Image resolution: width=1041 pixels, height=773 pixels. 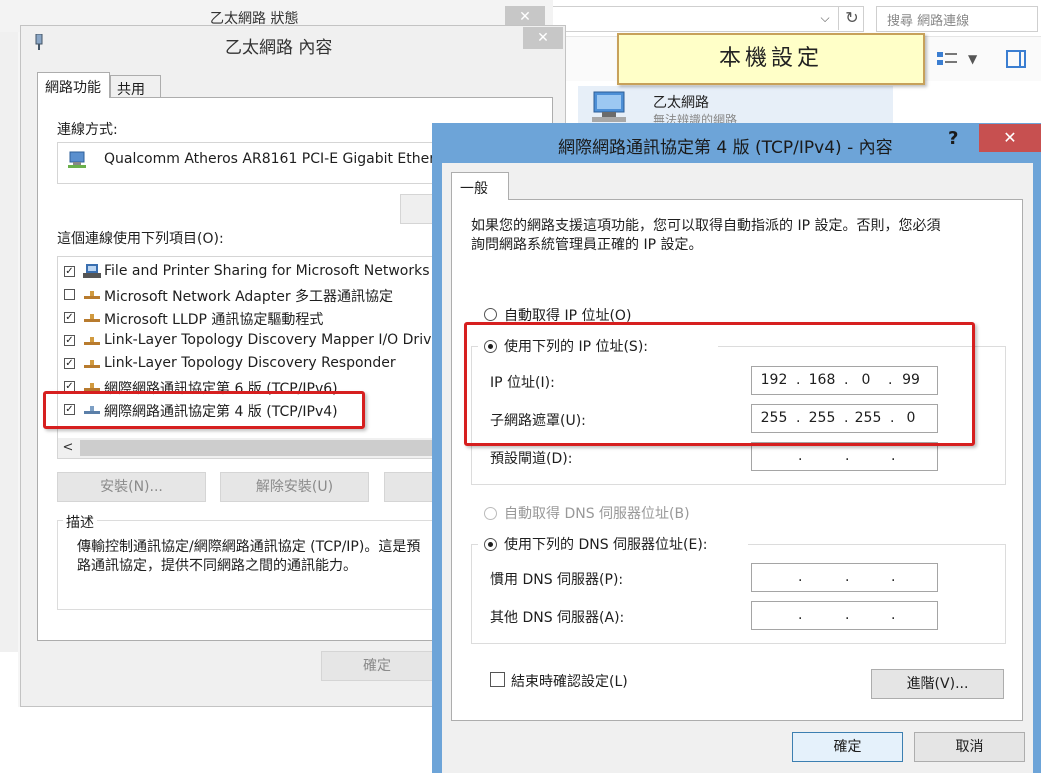 I want to click on ok-button: 確定, so click(x=377, y=666).